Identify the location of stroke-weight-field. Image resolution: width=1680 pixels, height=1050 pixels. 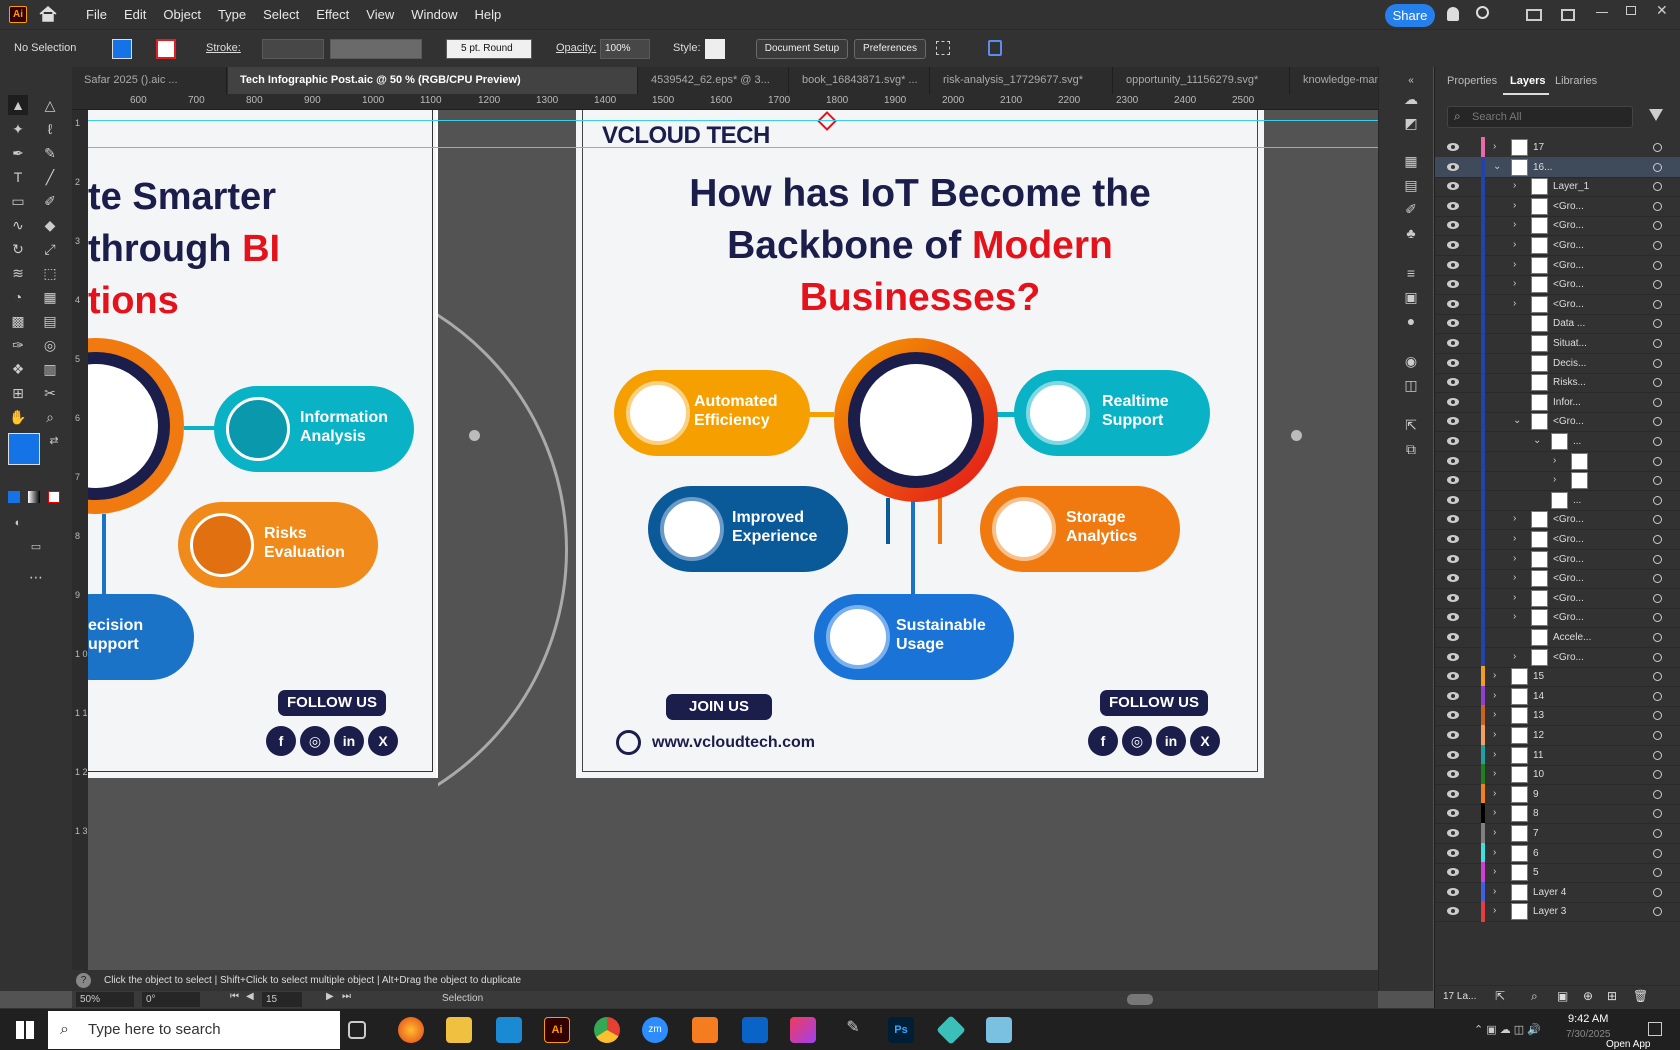
(293, 49).